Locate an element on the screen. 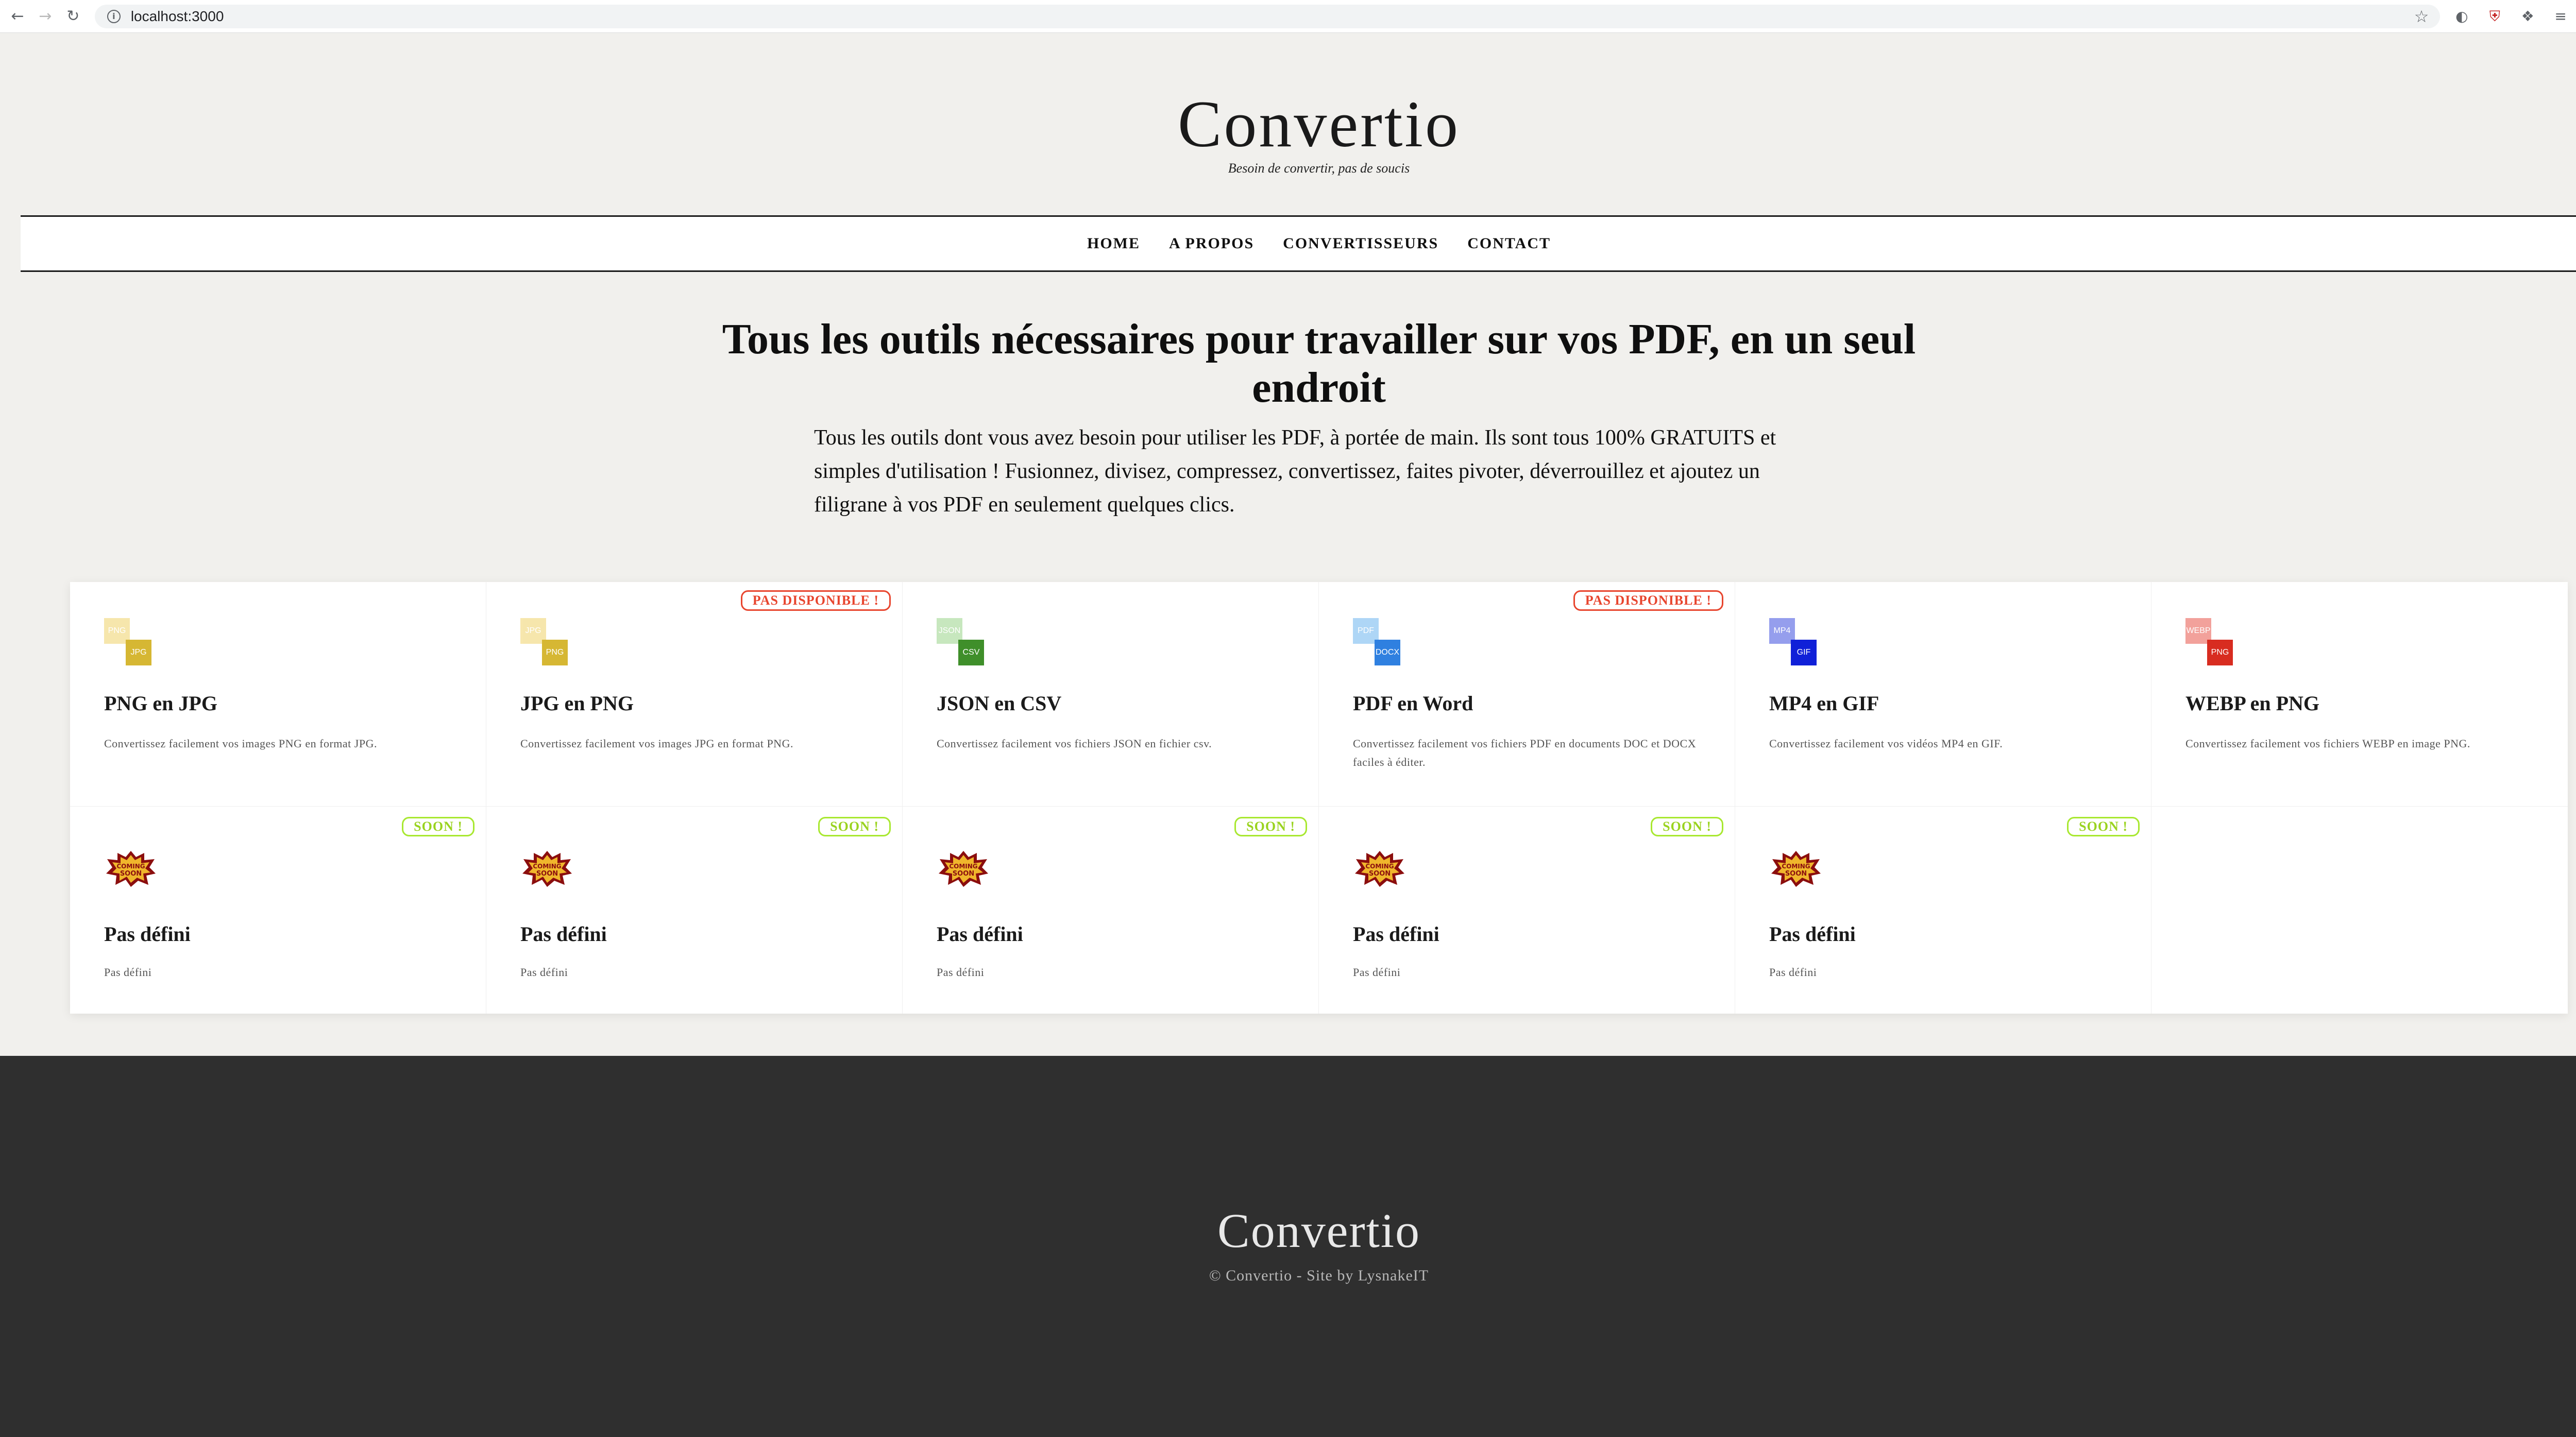 The width and height of the screenshot is (2576, 1437). forward-icon: → is located at coordinates (45, 16).